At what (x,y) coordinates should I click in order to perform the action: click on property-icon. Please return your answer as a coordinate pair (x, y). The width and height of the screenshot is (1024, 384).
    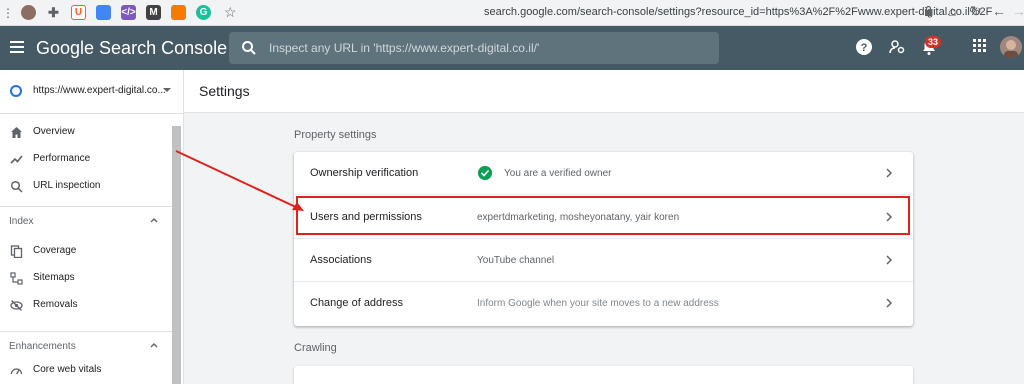
    Looking at the image, I should click on (16, 91).